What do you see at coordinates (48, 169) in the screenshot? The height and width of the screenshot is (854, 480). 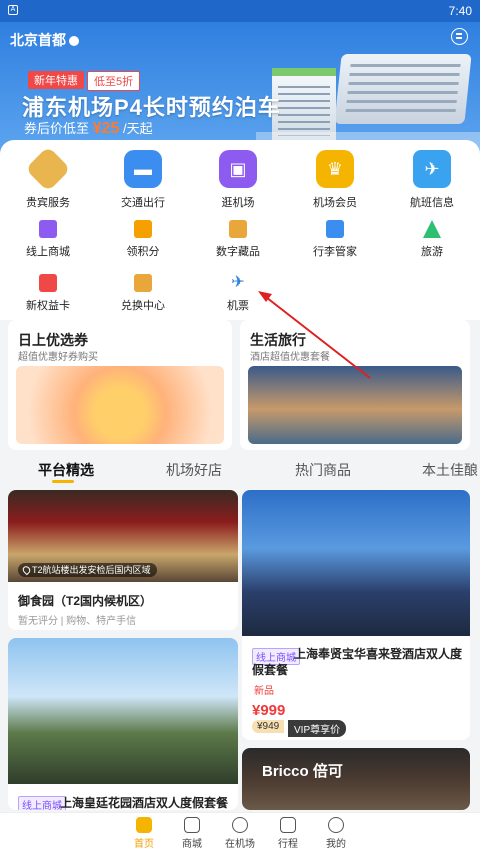 I see `diamond-icon` at bounding box center [48, 169].